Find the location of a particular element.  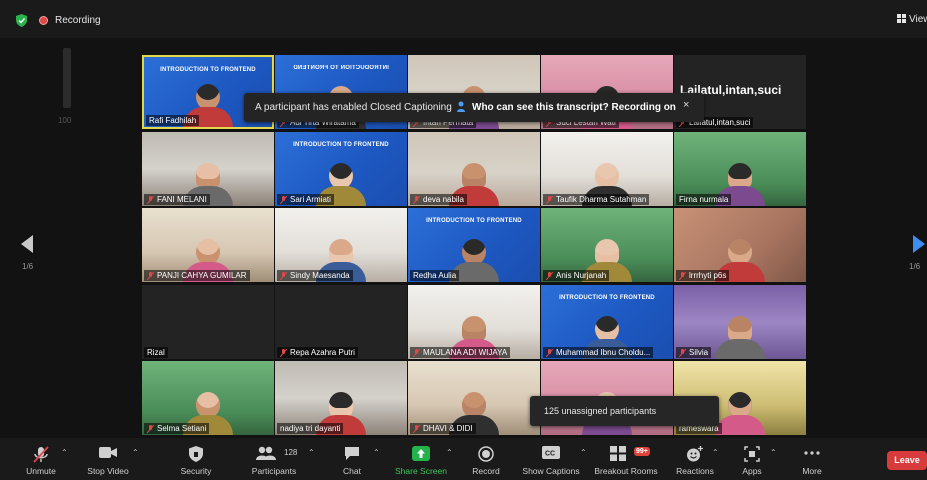

previous-page-arrow-icon is located at coordinates (27, 244).